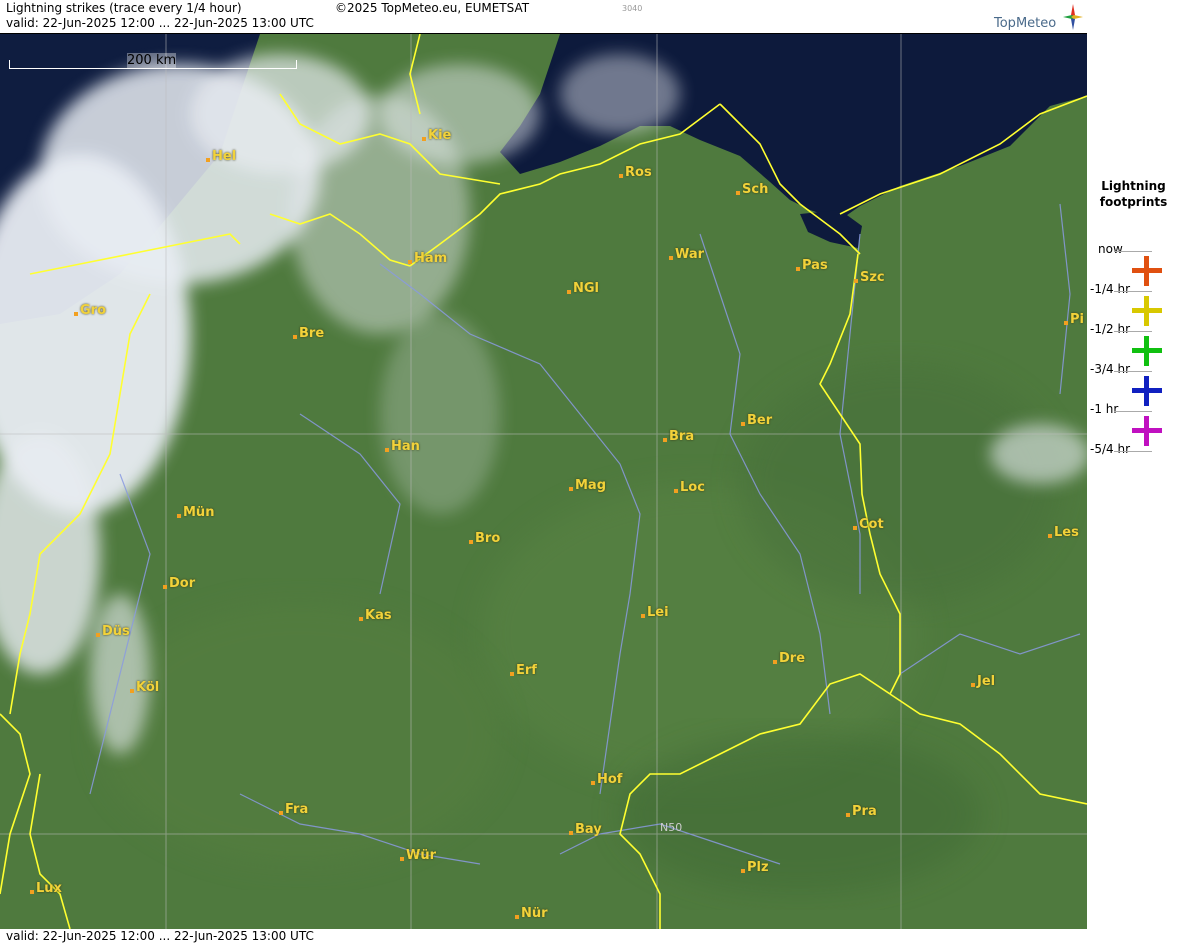  I want to click on city-label: Mün, so click(195, 512).